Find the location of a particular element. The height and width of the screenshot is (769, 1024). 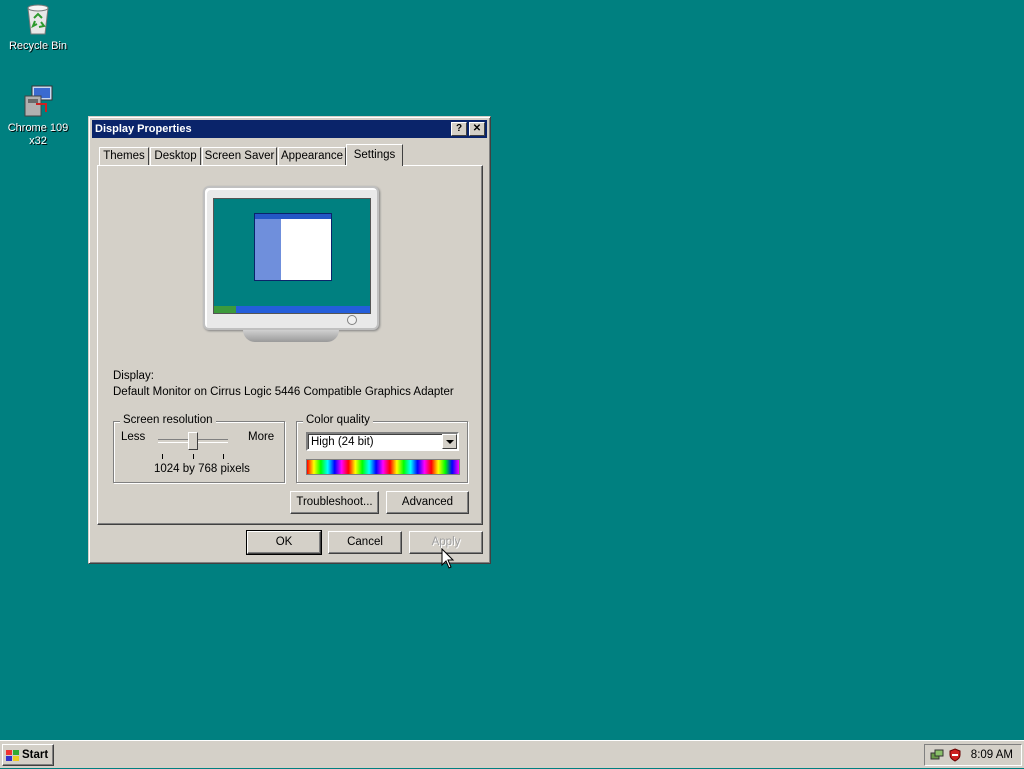

chrome-icon-label-line1: Chrome 109 is located at coordinates (38, 128).